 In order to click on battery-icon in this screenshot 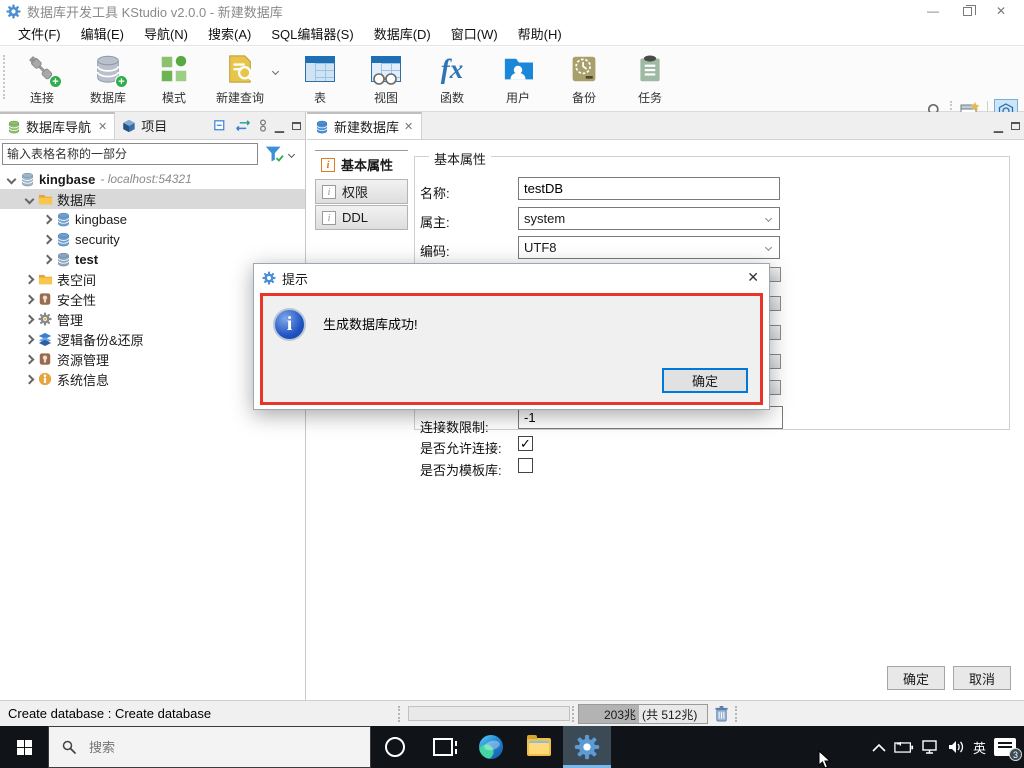, I will do `click(904, 747)`.